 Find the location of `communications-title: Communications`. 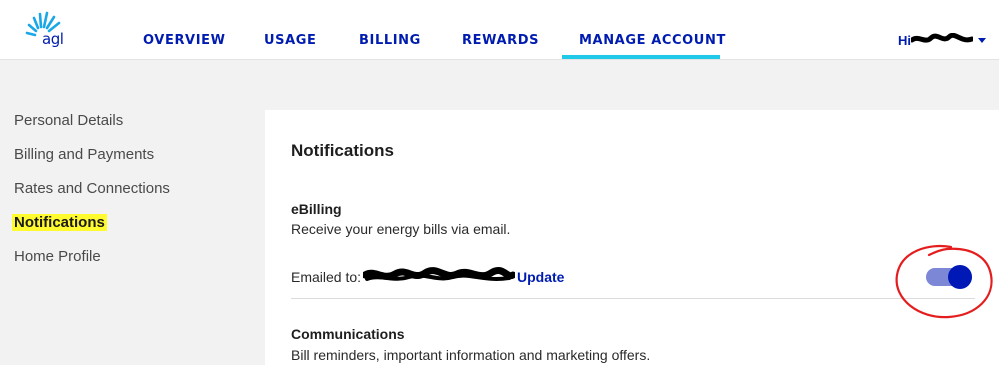

communications-title: Communications is located at coordinates (348, 334).